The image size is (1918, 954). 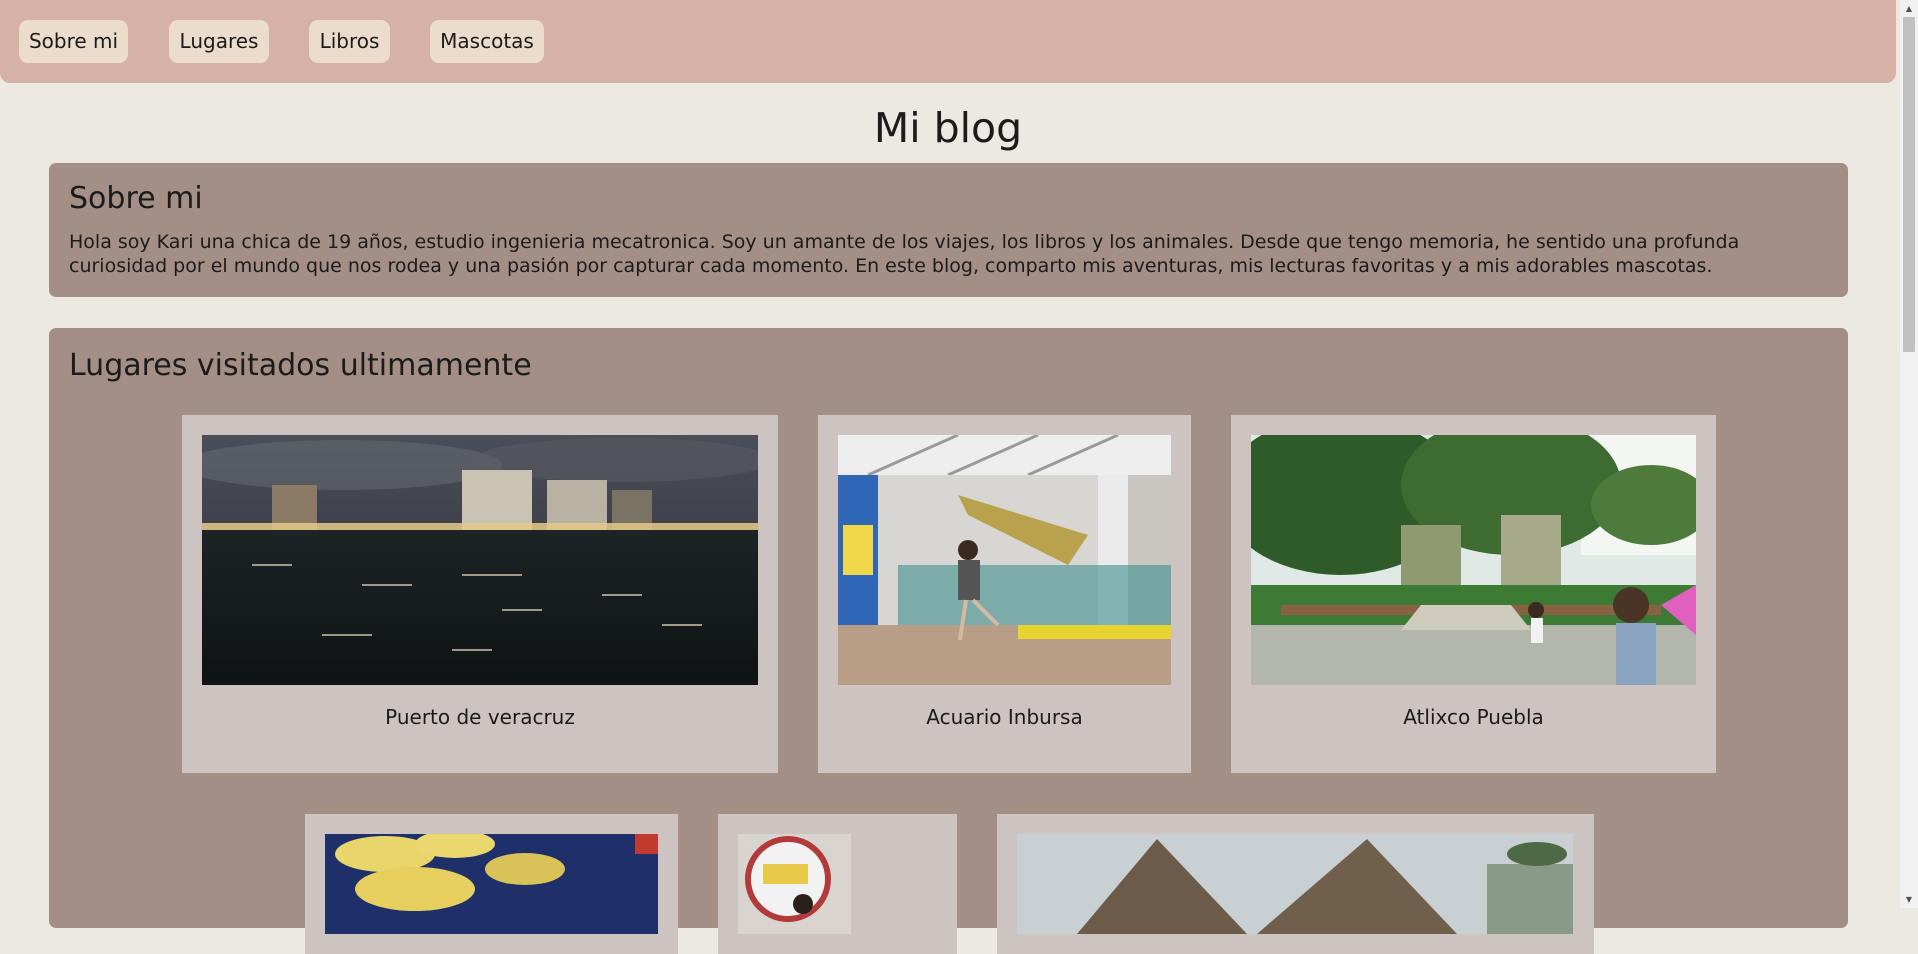 What do you see at coordinates (948, 128) in the screenshot?
I see `page-title: Mi blog` at bounding box center [948, 128].